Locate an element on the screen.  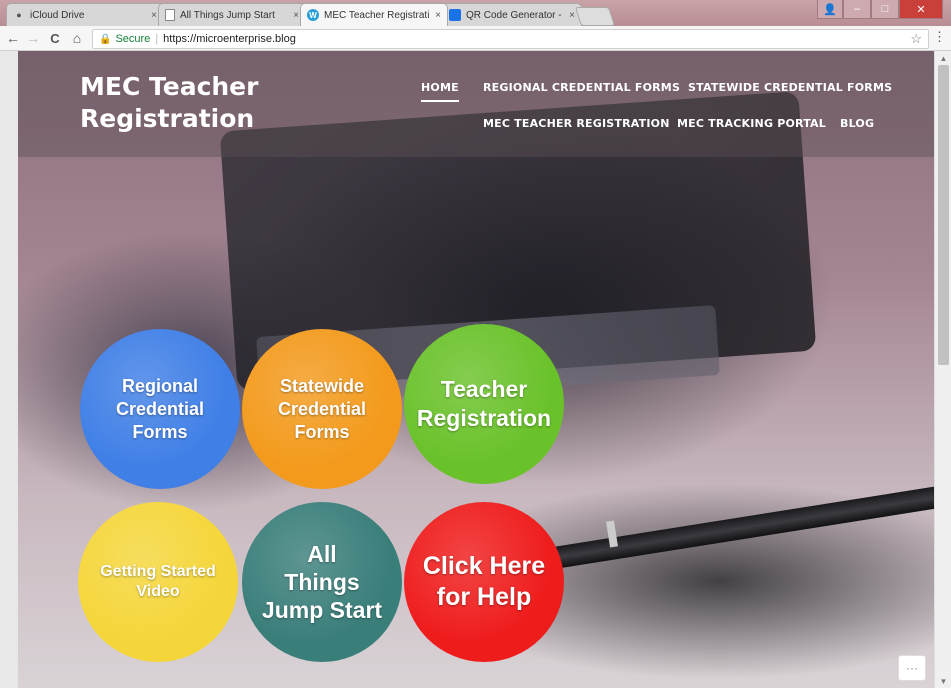
close-window-button: ✕ is located at coordinates (921, 9).